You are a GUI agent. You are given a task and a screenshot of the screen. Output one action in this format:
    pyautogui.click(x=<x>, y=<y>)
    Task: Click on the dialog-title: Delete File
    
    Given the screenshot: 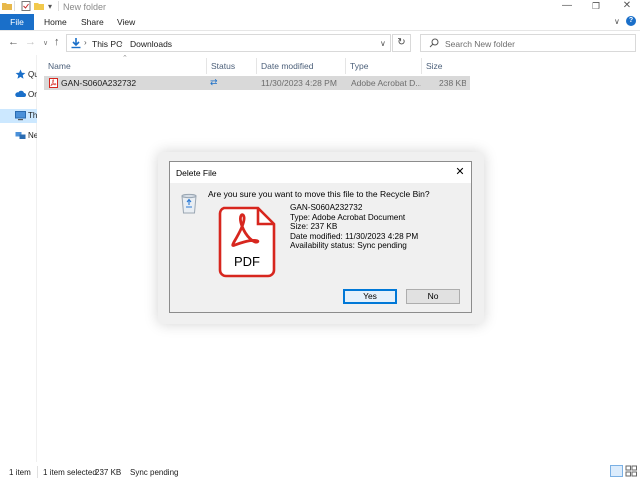 What is the action you would take?
    pyautogui.click(x=196, y=173)
    